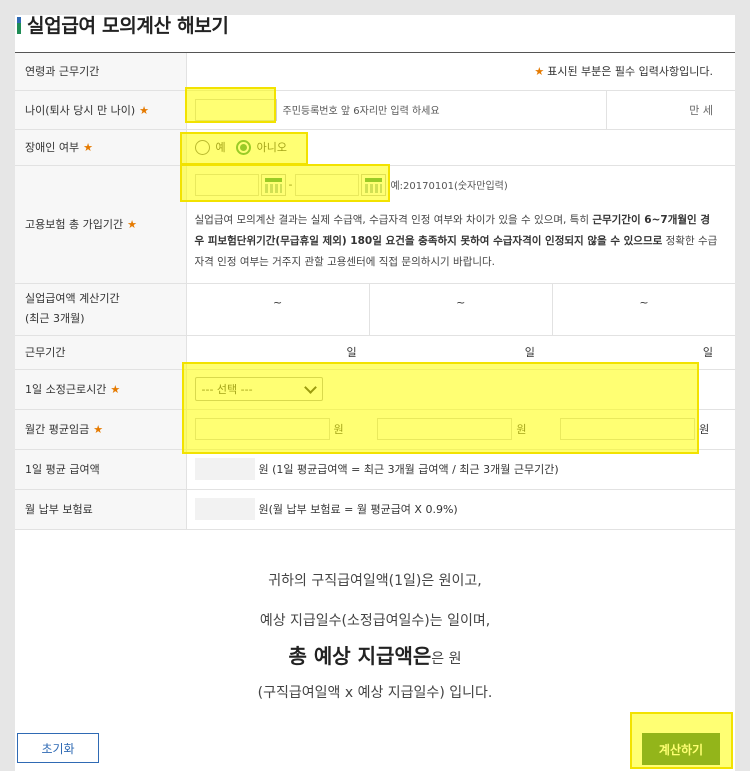 The height and width of the screenshot is (771, 750). Describe the element at coordinates (226, 184) in the screenshot. I see `insurance-start-input` at that location.